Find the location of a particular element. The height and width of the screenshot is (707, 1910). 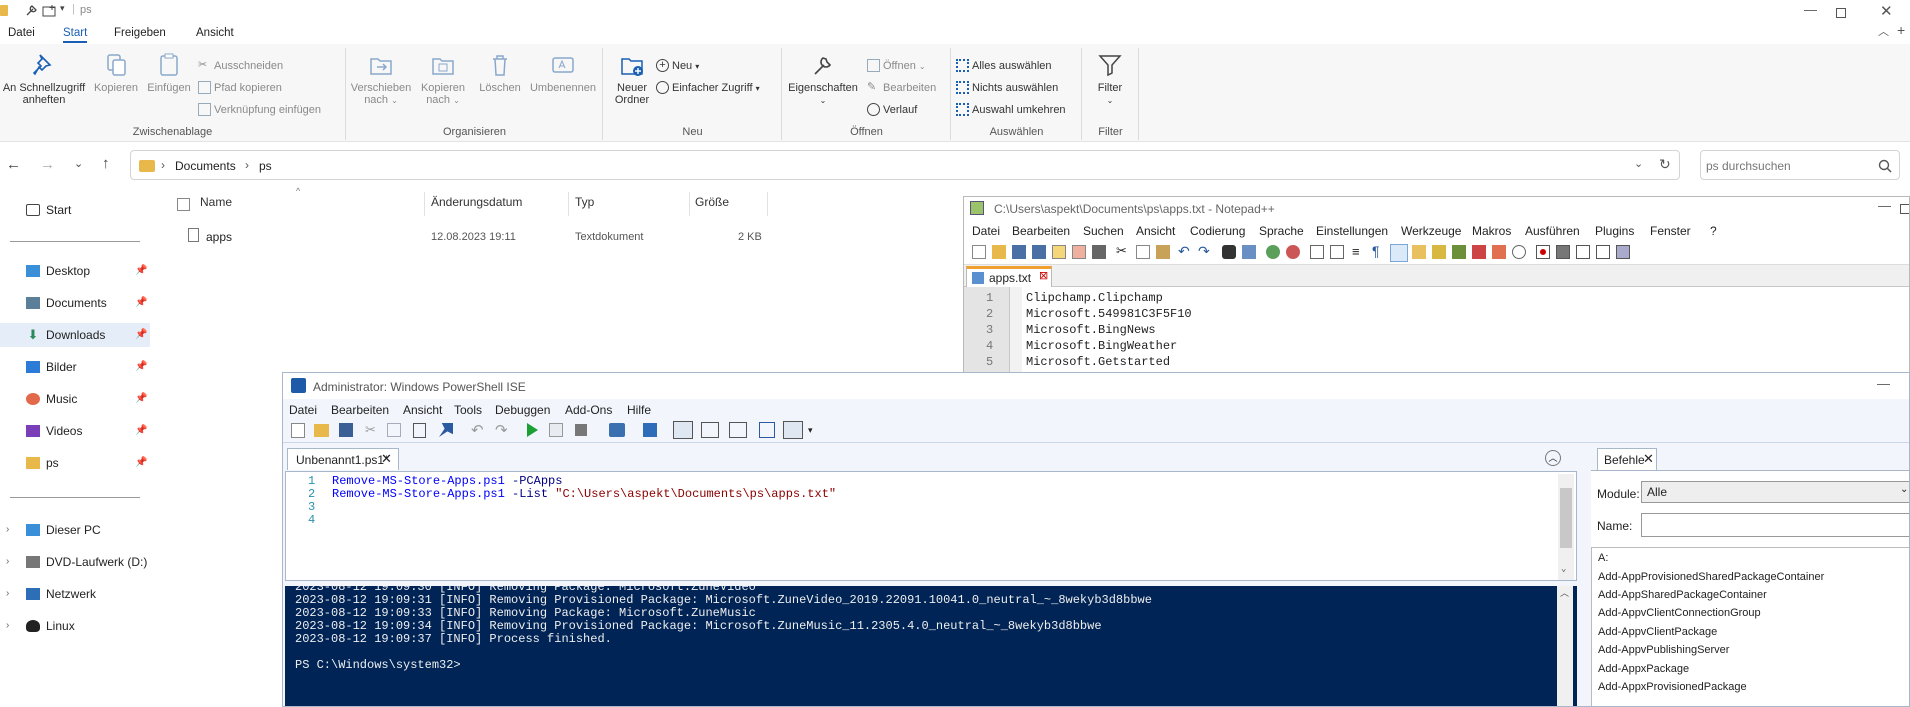

folder-as-workspace-icon is located at coordinates (1479, 252).